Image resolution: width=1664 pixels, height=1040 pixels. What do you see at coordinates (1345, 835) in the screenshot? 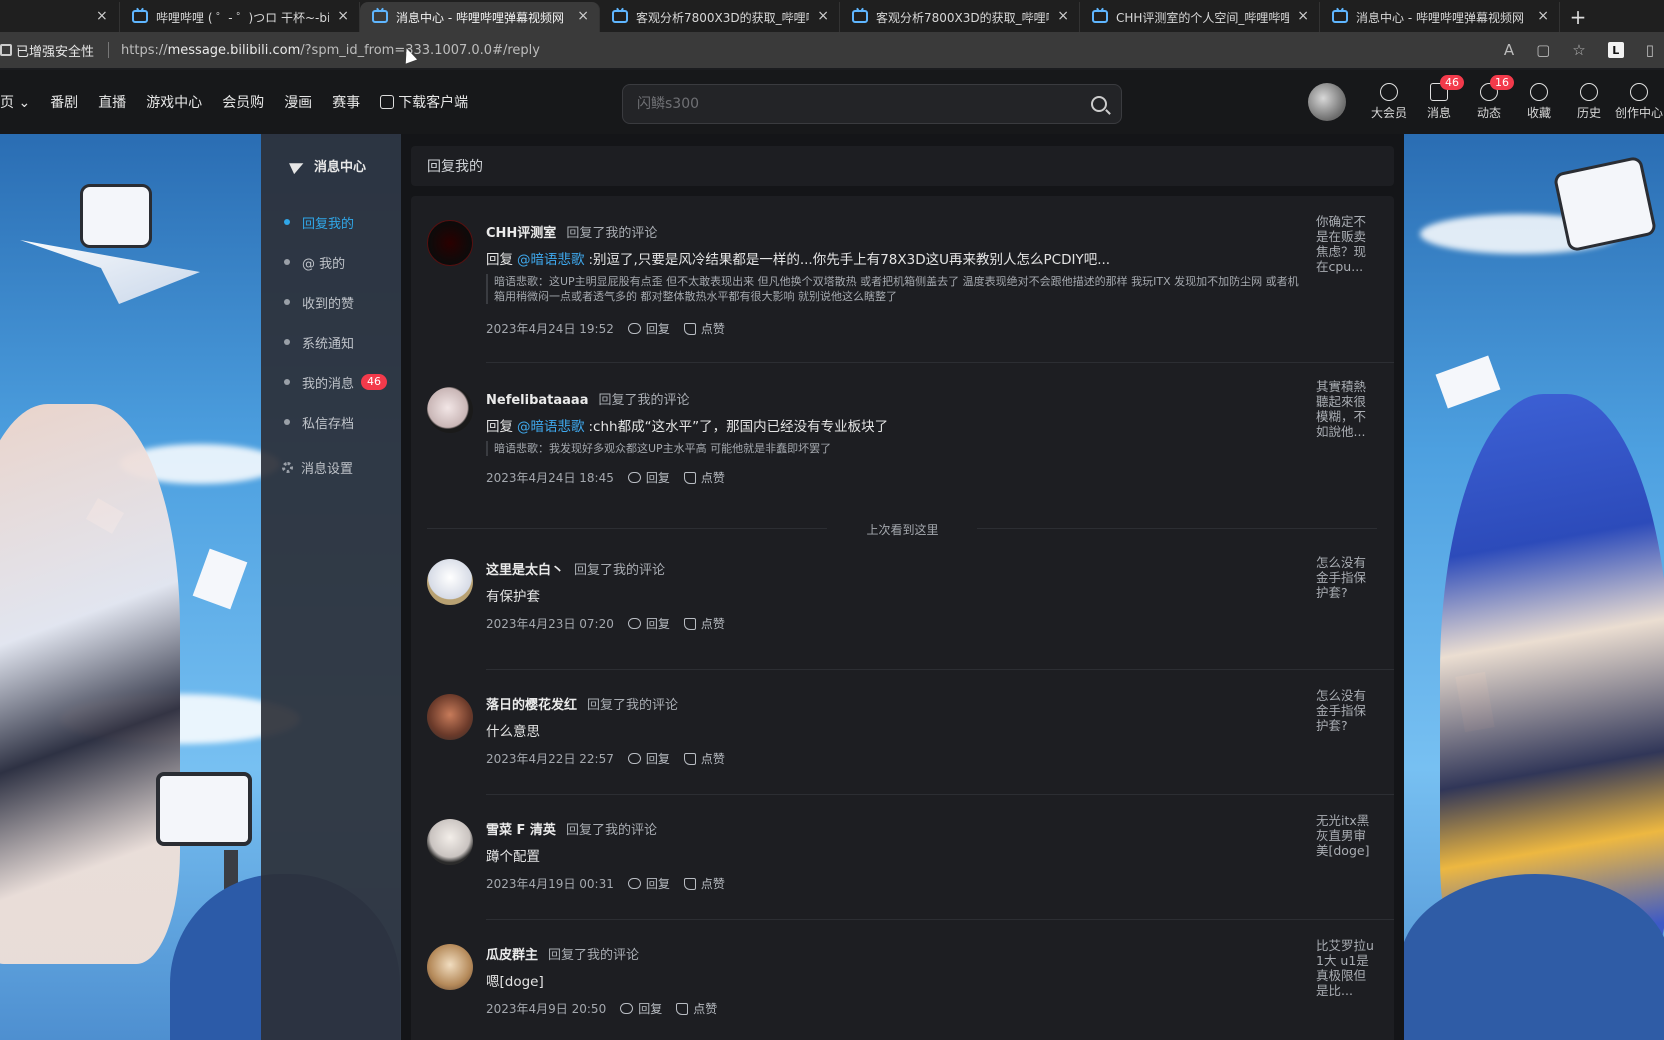
I see `original-comment-preview: 无光itx黑灰直男审美[doge]` at bounding box center [1345, 835].